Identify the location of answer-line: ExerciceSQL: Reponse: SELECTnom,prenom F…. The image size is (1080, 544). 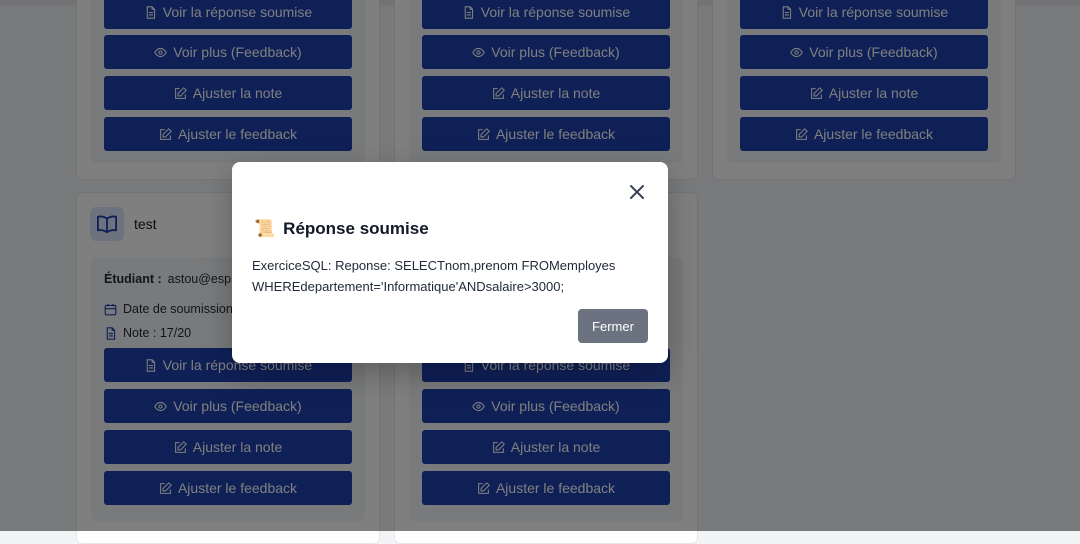
(434, 265).